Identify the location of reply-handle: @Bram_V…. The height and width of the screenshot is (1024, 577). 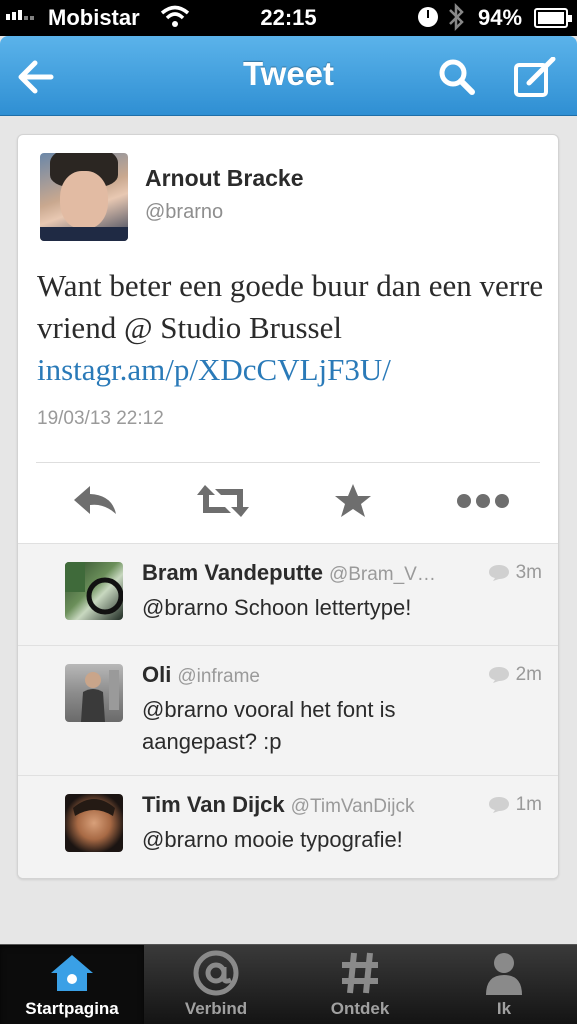
(382, 574).